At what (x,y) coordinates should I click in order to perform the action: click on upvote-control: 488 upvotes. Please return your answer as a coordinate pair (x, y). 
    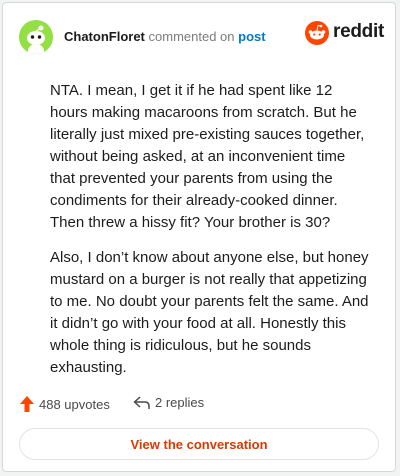
    Looking at the image, I should click on (64, 404).